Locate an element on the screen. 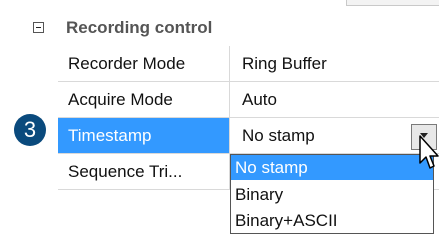 The image size is (439, 241). property-name: Acquire Mode is located at coordinates (144, 99).